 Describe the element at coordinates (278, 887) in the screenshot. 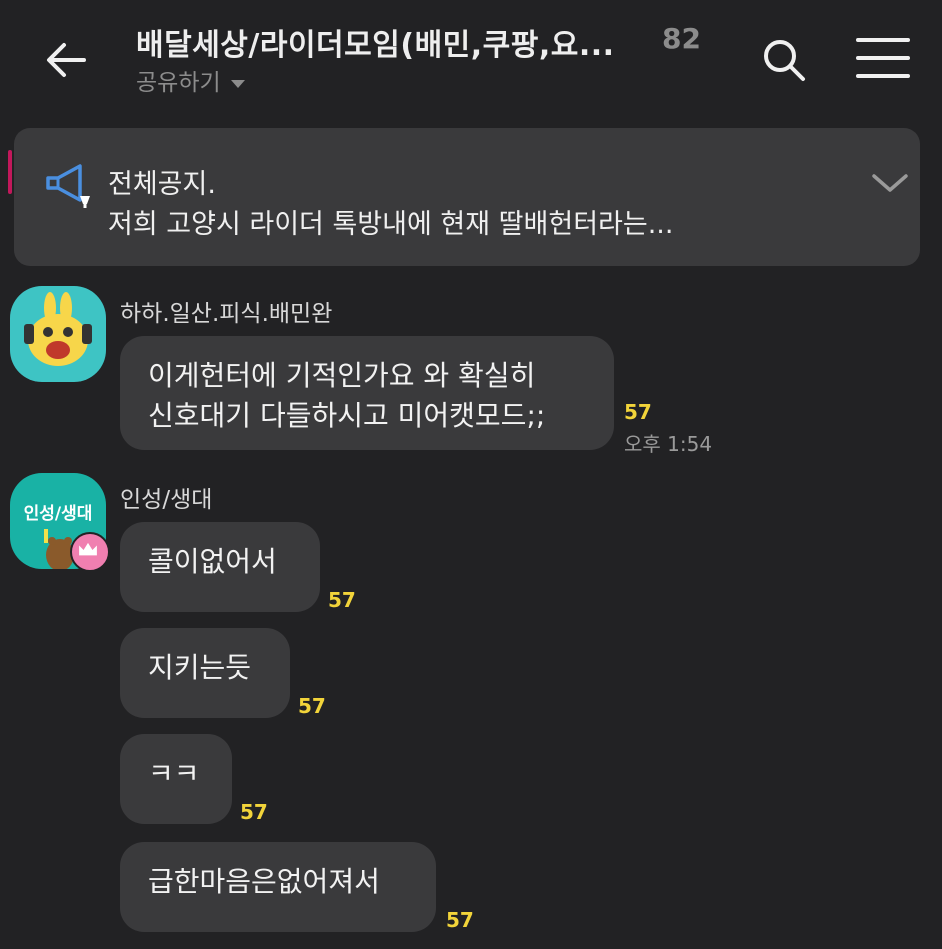

I see `message-bubble: 급한마음은없어져서` at that location.